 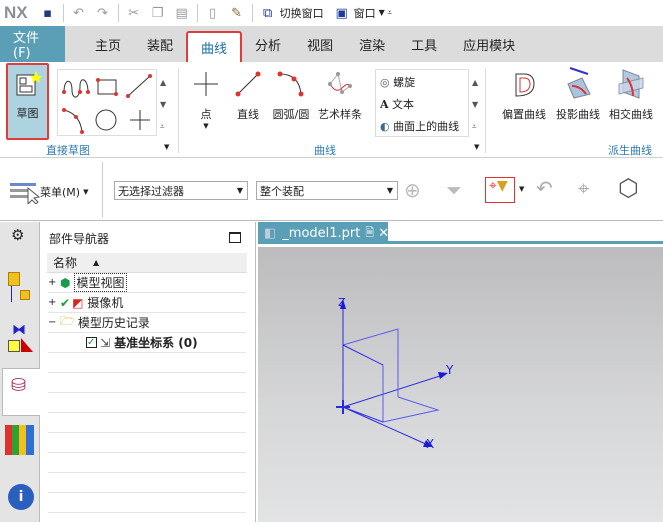 What do you see at coordinates (99, 44) in the screenshot?
I see `tab-home: 主页` at bounding box center [99, 44].